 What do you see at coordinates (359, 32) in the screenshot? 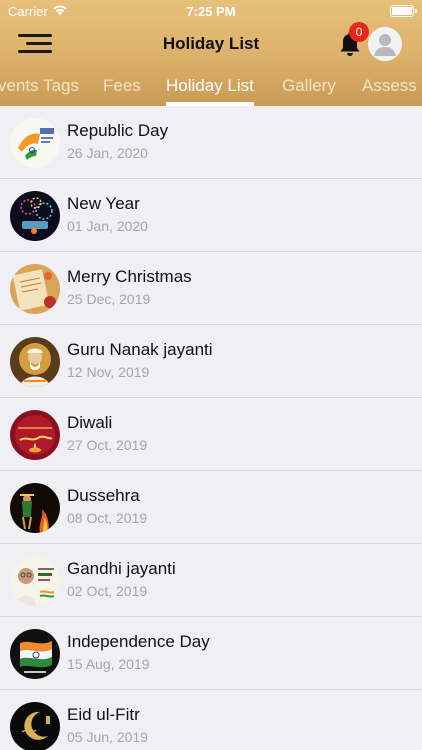
I see `notification-badge: 0` at bounding box center [359, 32].